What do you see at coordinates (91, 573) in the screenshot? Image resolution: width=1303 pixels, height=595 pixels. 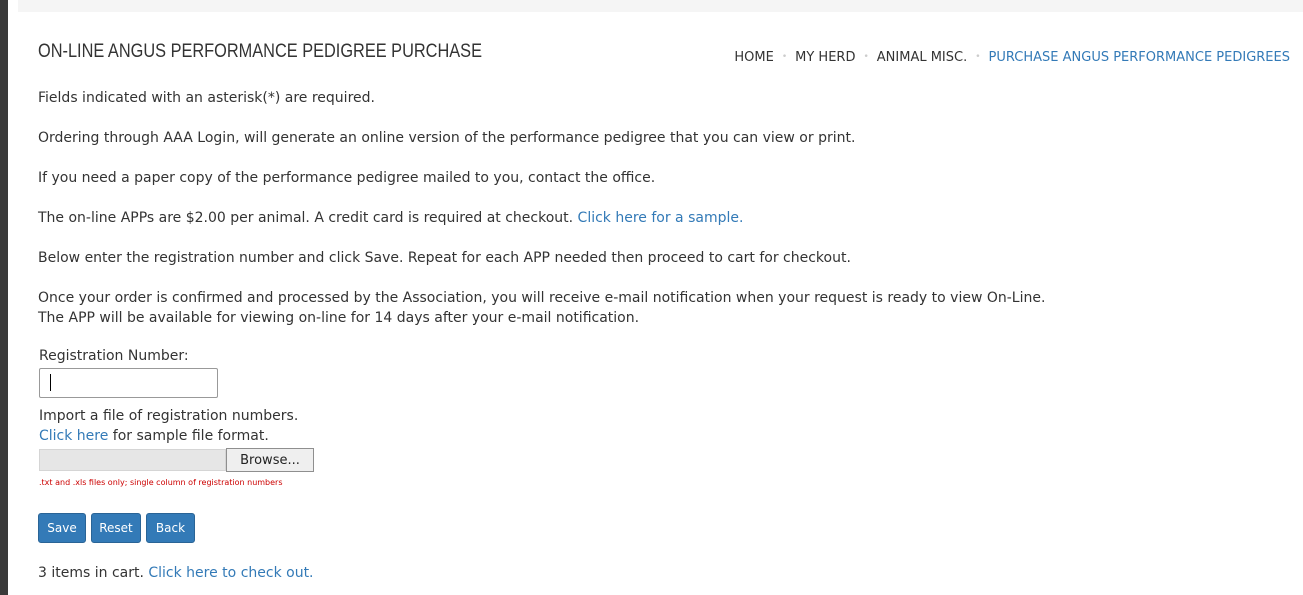 I see `cart-count: 3 items in cart.` at bounding box center [91, 573].